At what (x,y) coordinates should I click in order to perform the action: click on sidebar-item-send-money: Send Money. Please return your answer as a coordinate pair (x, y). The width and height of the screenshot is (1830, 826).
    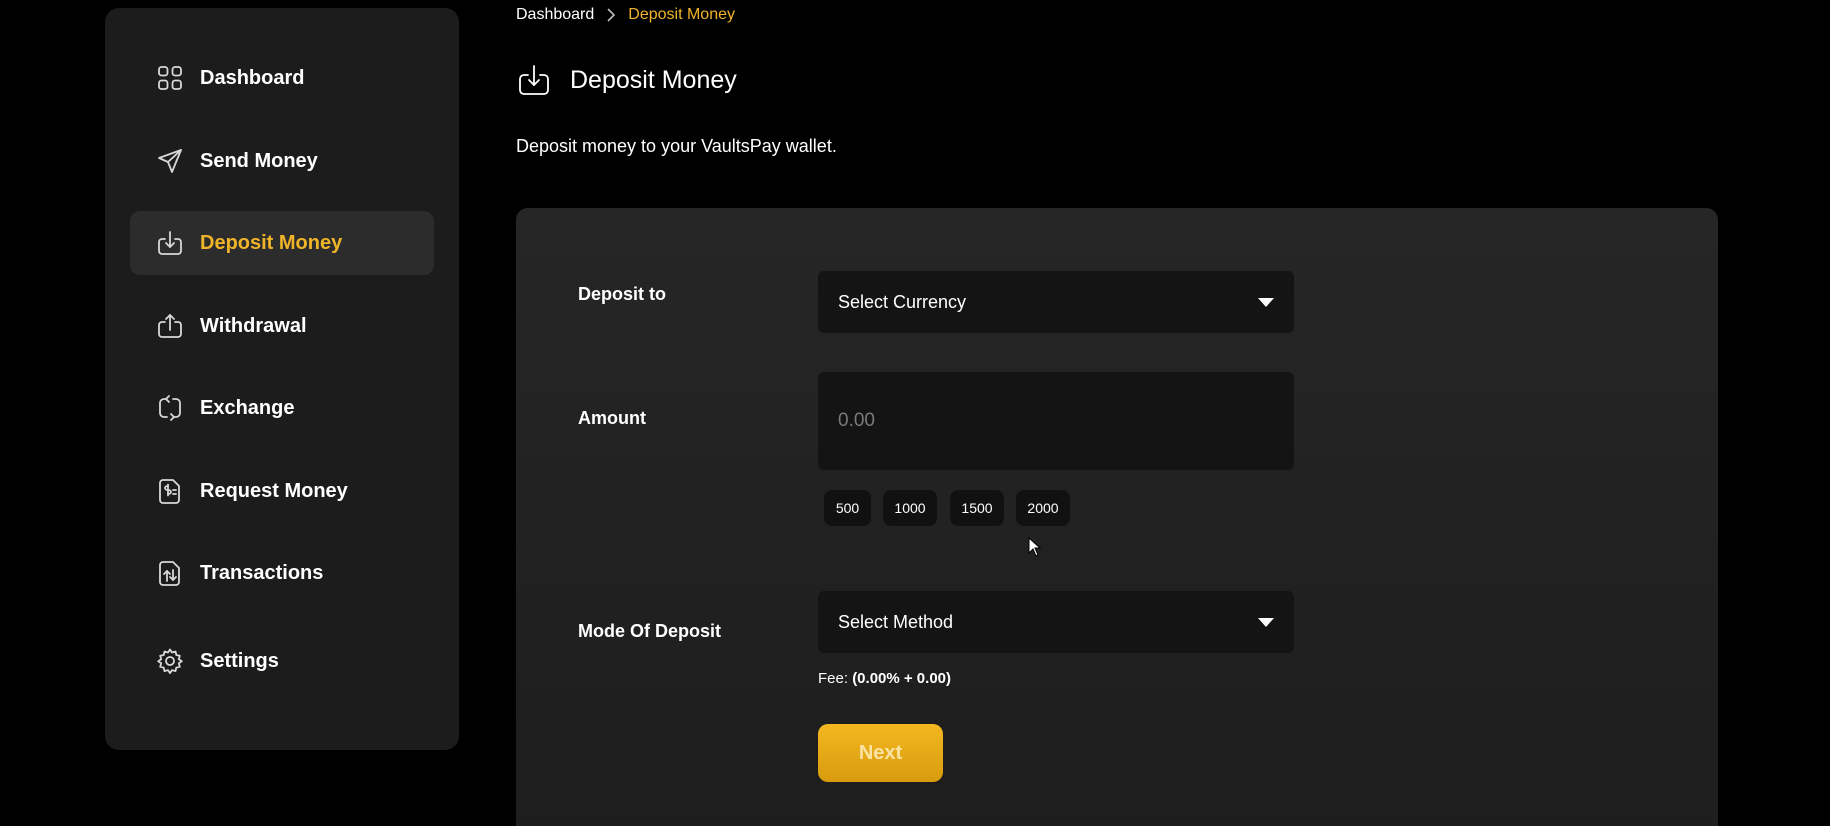
    Looking at the image, I should click on (282, 161).